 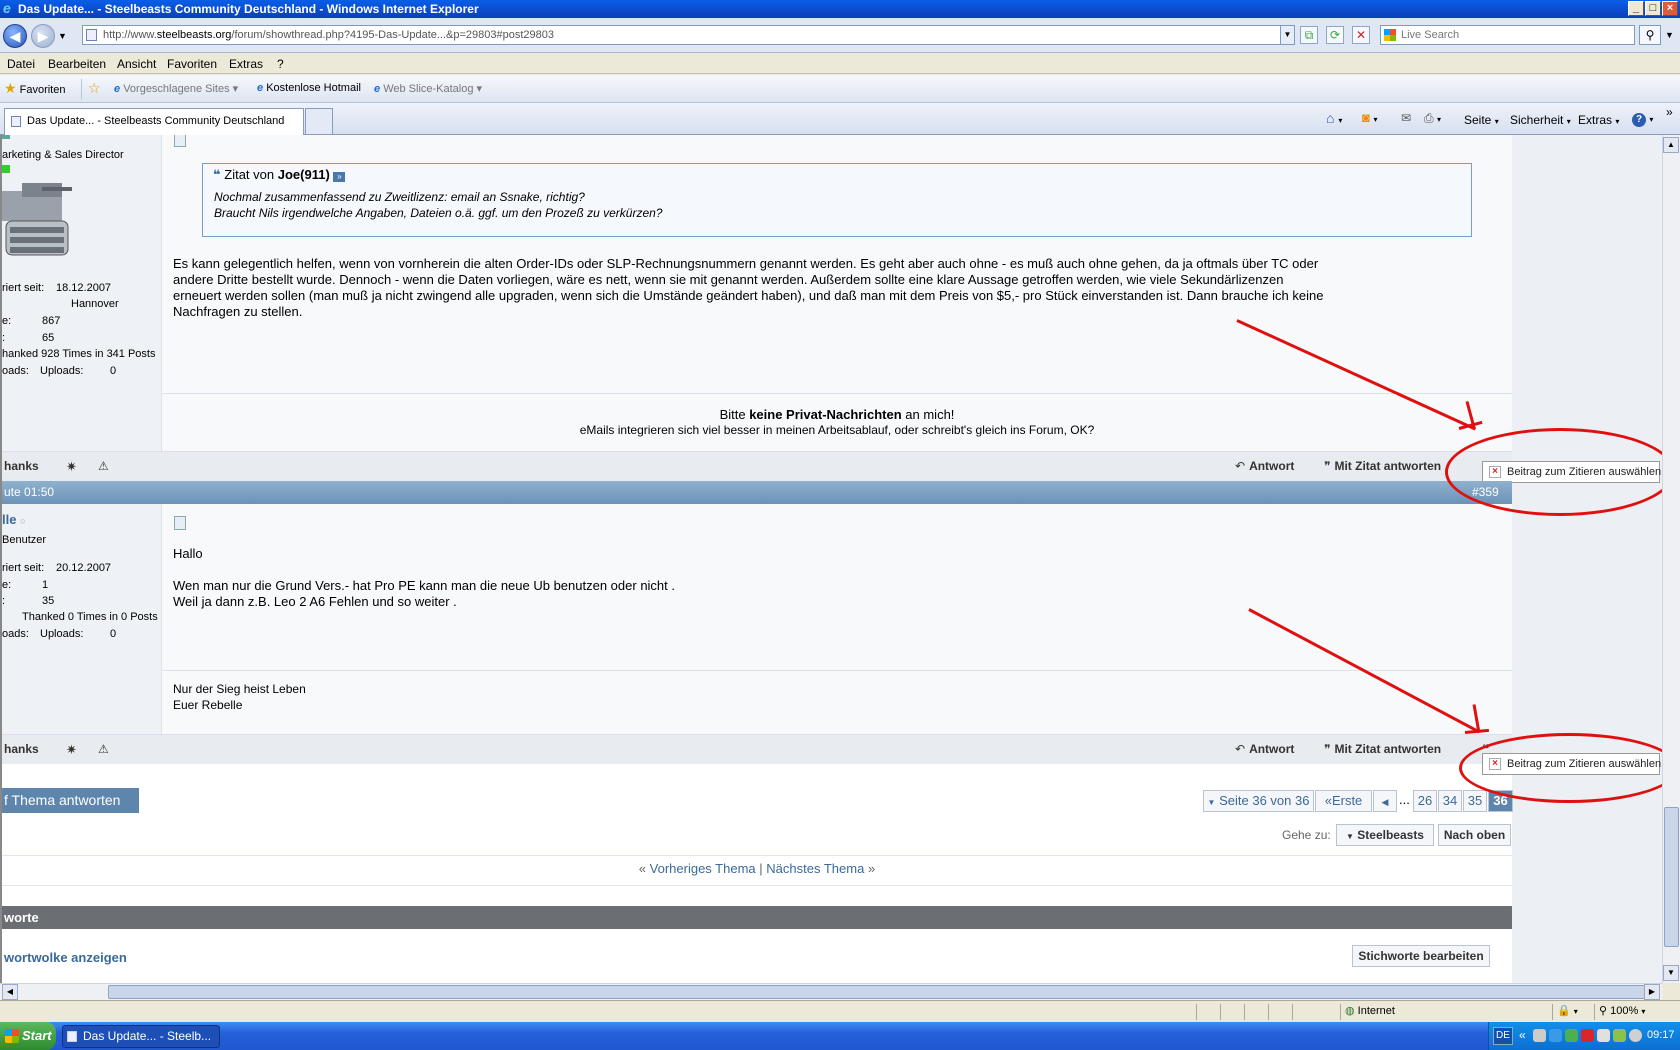 What do you see at coordinates (23, 568) in the screenshot?
I see `registered-label: riert seit:` at bounding box center [23, 568].